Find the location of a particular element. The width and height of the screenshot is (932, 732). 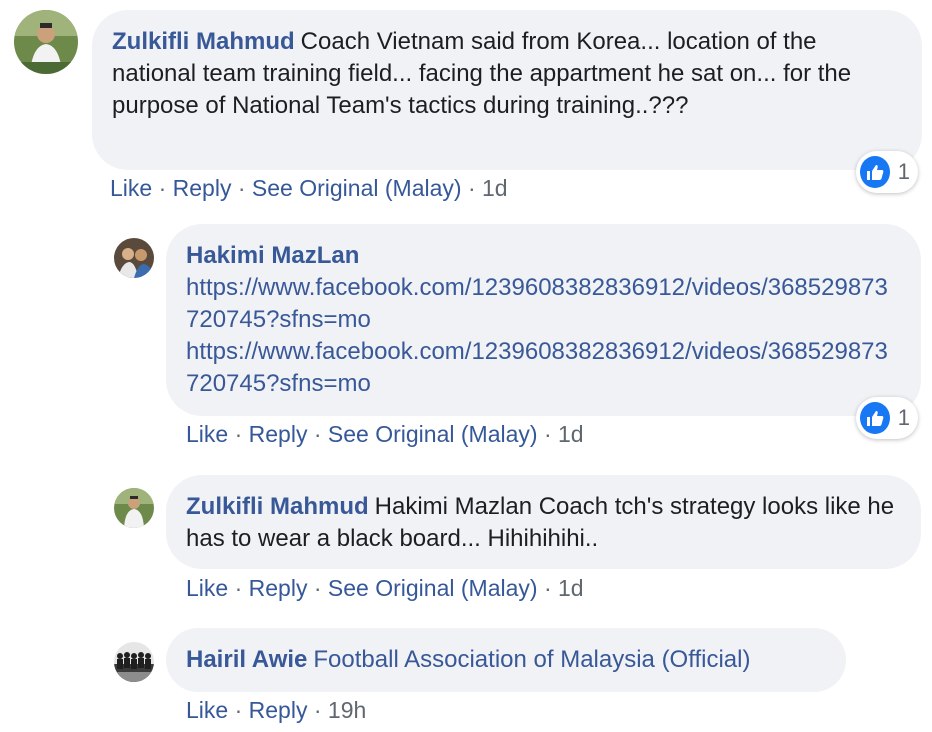

team-photo-icon is located at coordinates (134, 662).